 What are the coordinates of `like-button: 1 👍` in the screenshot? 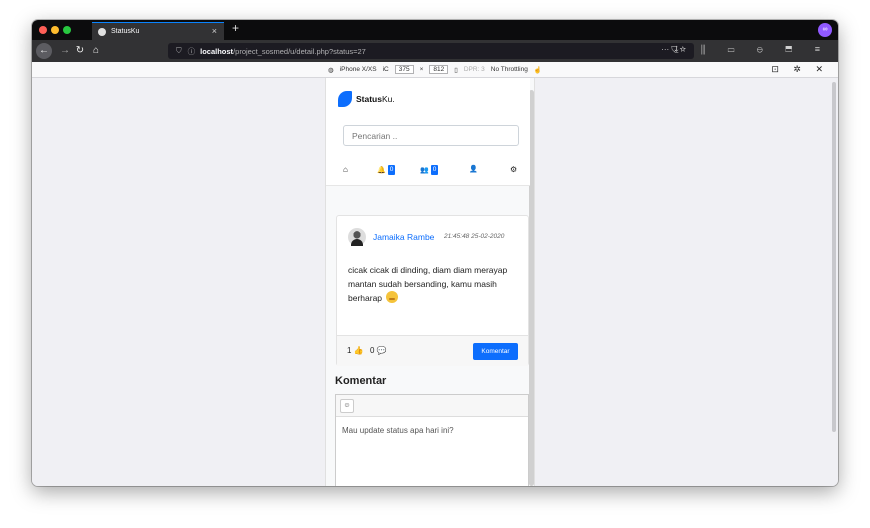 It's located at (355, 350).